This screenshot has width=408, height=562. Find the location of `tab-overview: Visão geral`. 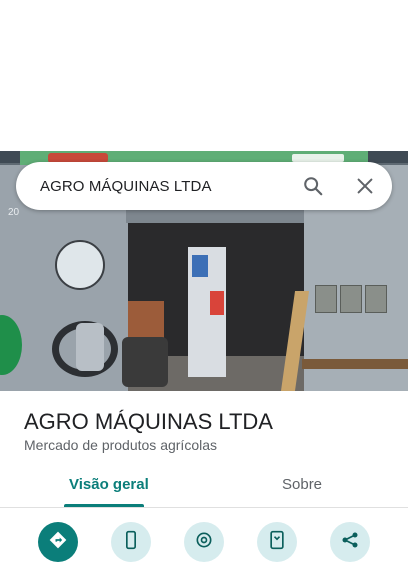

tab-overview: Visão geral is located at coordinates (109, 484).